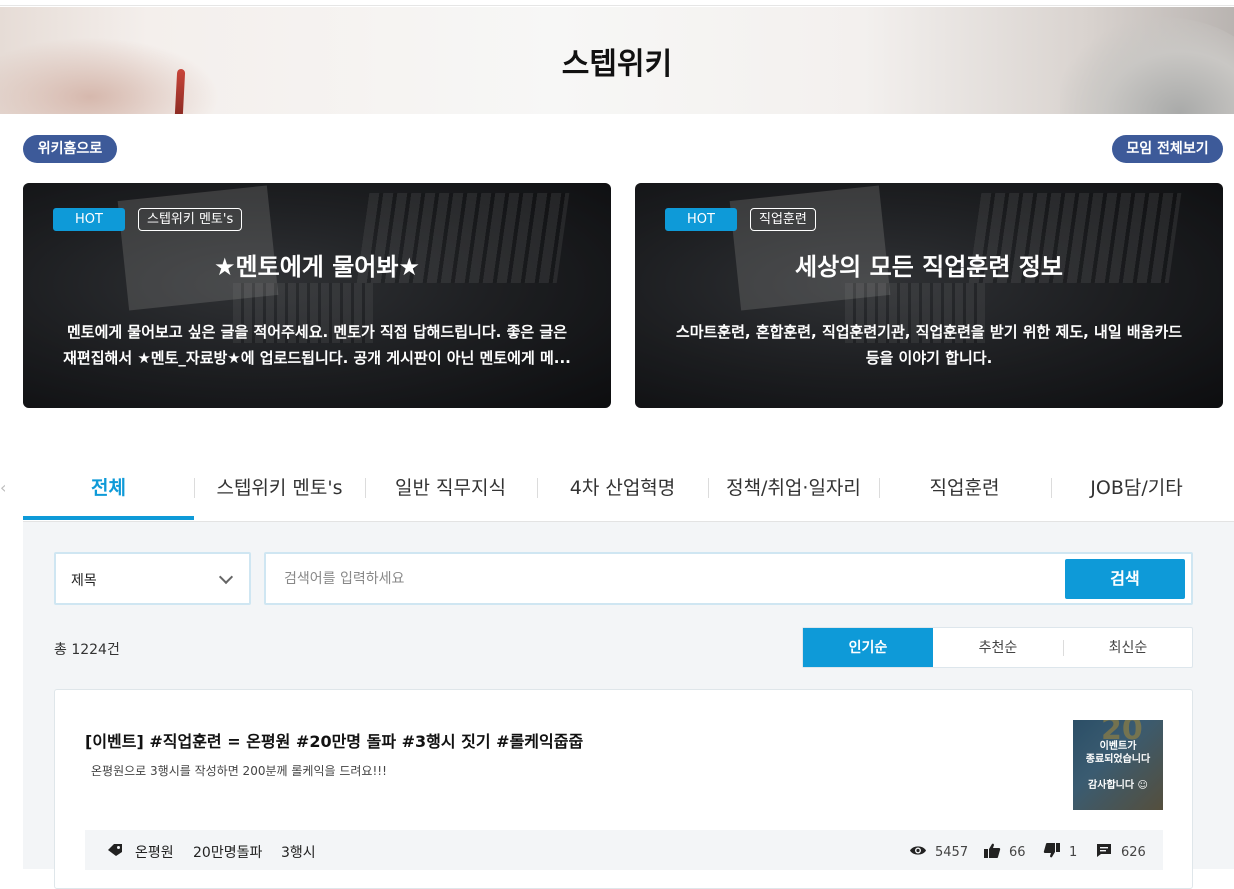 This screenshot has width=1234, height=889. Describe the element at coordinates (918, 850) in the screenshot. I see `eye-icon` at that location.